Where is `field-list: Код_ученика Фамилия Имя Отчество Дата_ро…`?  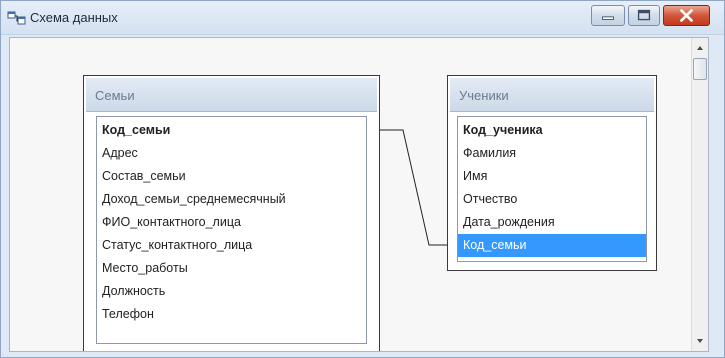
field-list: Код_ученика Фамилия Имя Отчество Дата_ро… is located at coordinates (552, 189).